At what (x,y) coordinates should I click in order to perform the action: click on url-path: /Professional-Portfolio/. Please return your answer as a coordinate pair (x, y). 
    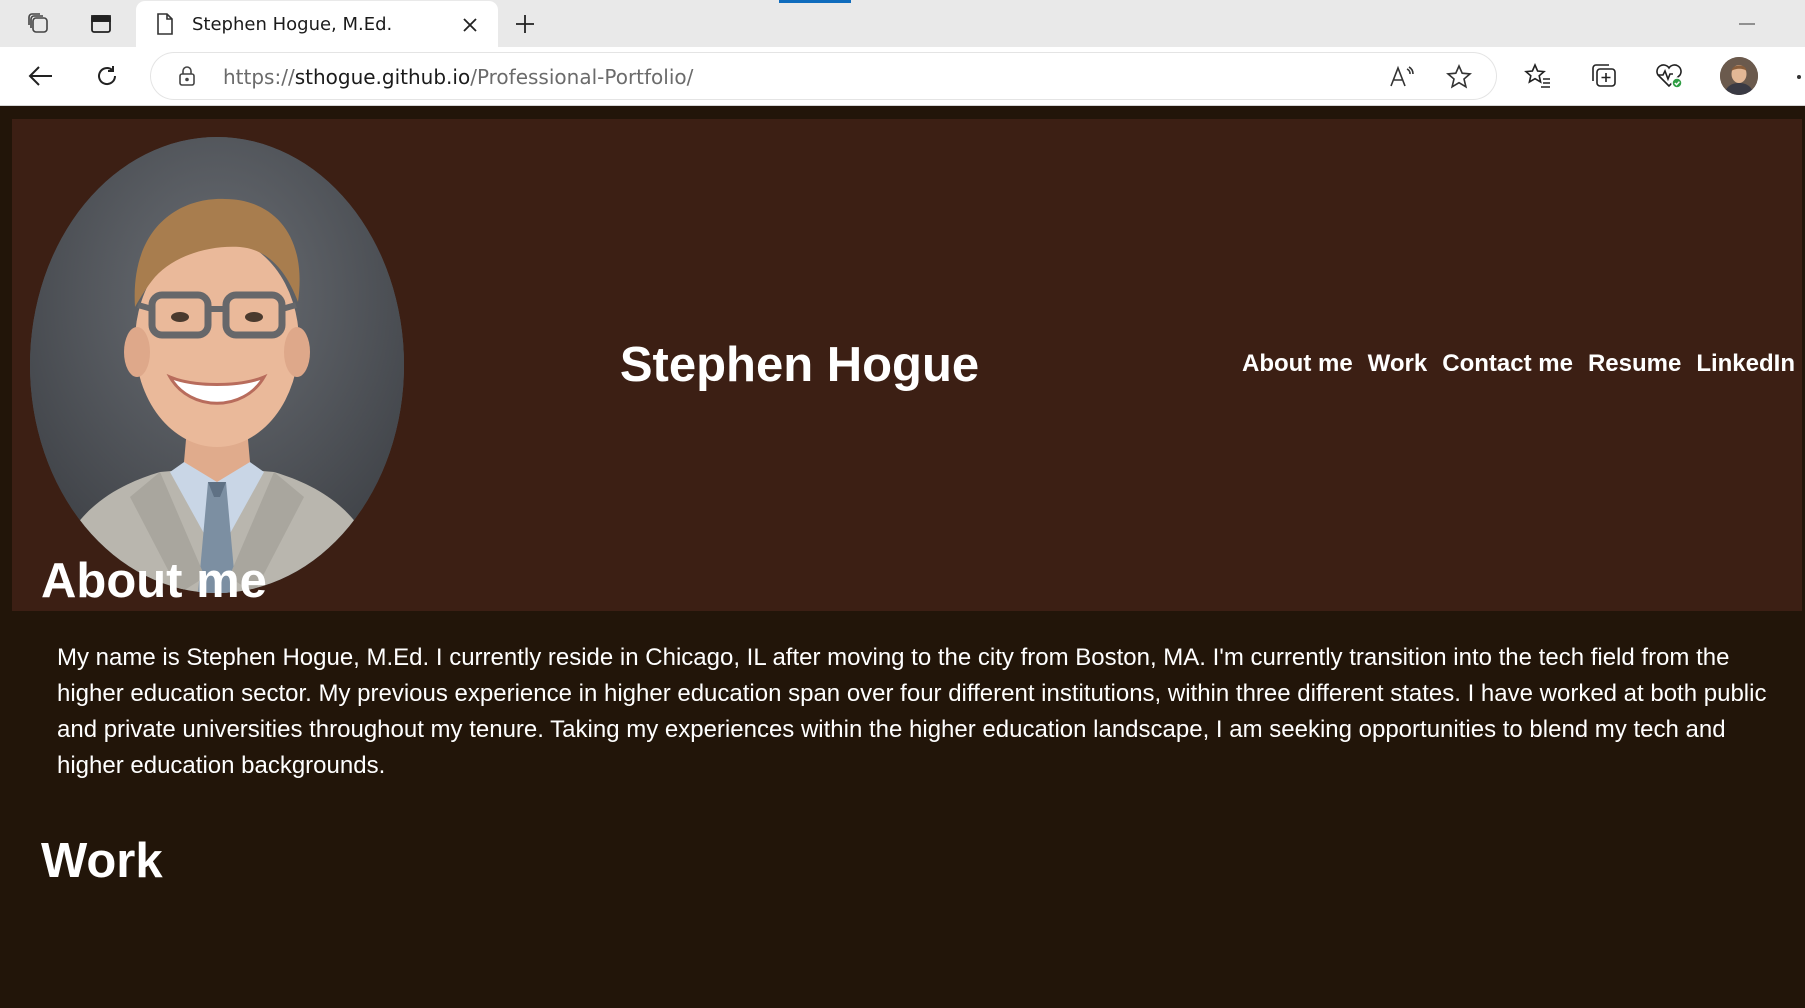
    Looking at the image, I should click on (582, 77).